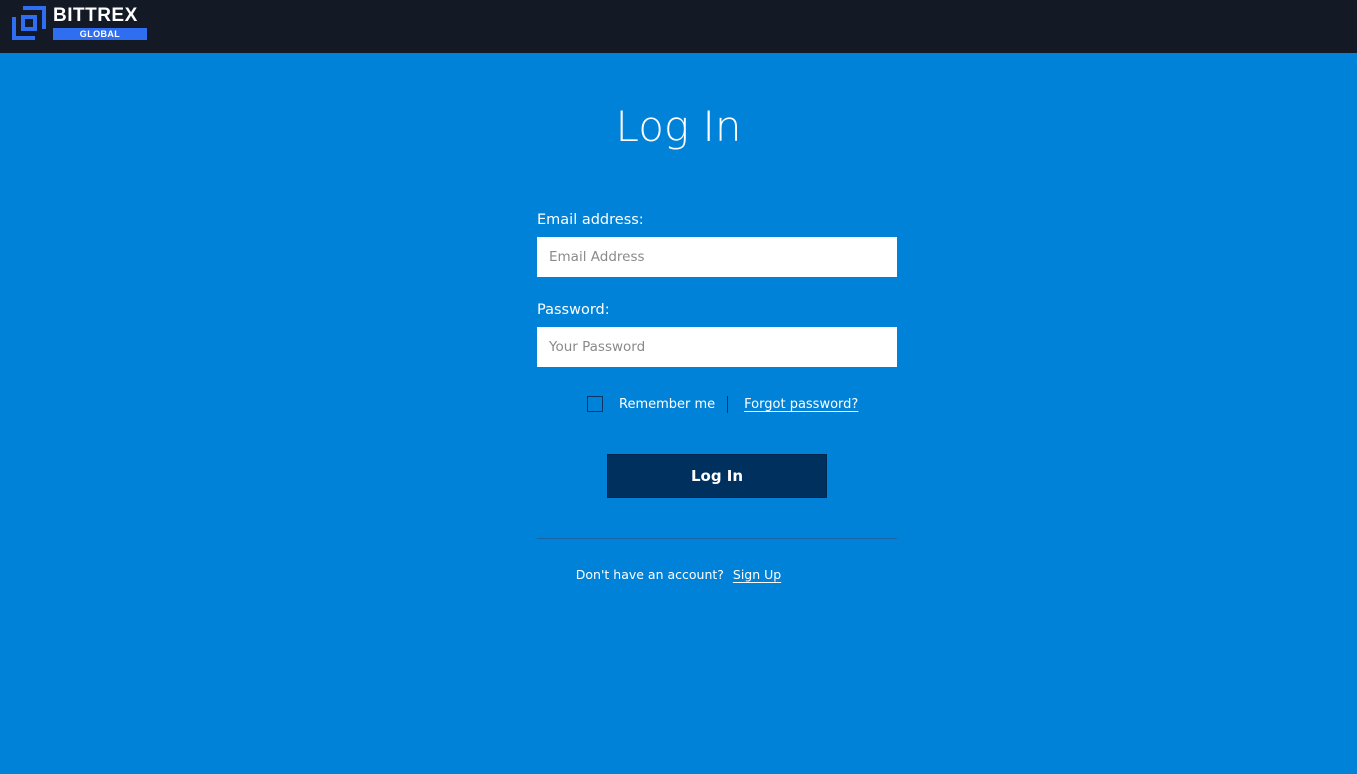  Describe the element at coordinates (717, 347) in the screenshot. I see `password-input` at that location.